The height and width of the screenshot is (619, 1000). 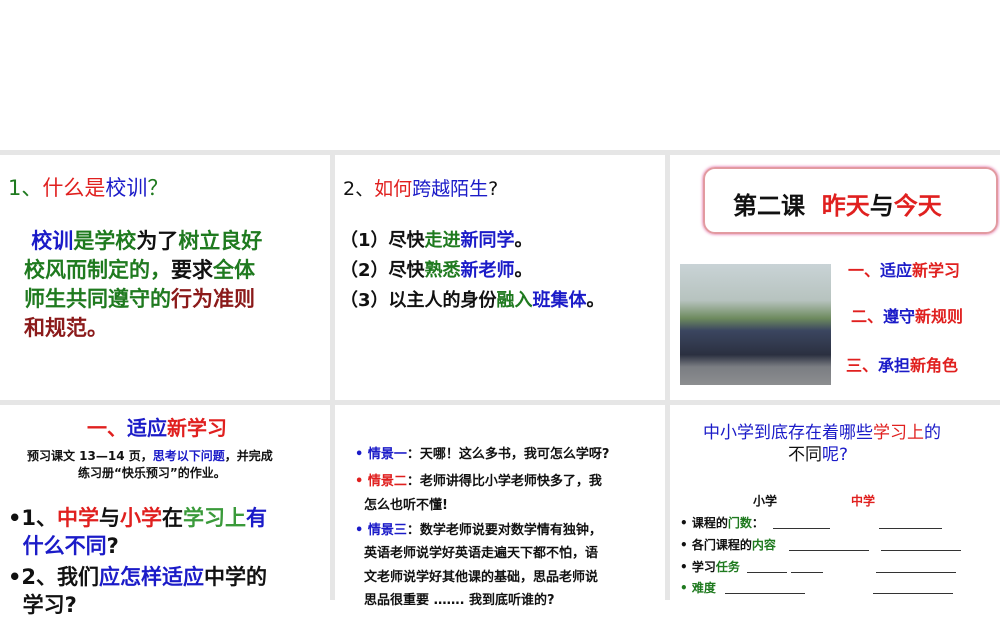 I want to click on text-segment: 今天, so click(x=917, y=206).